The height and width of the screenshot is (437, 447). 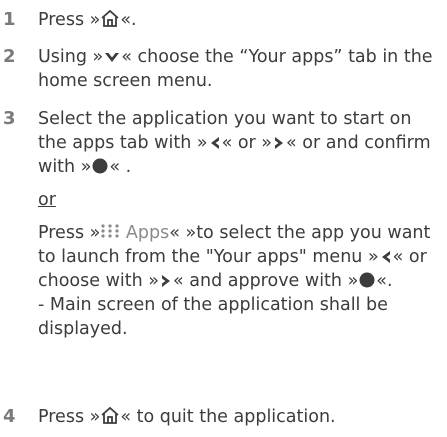 I want to click on step-number: 1, so click(x=9, y=19).